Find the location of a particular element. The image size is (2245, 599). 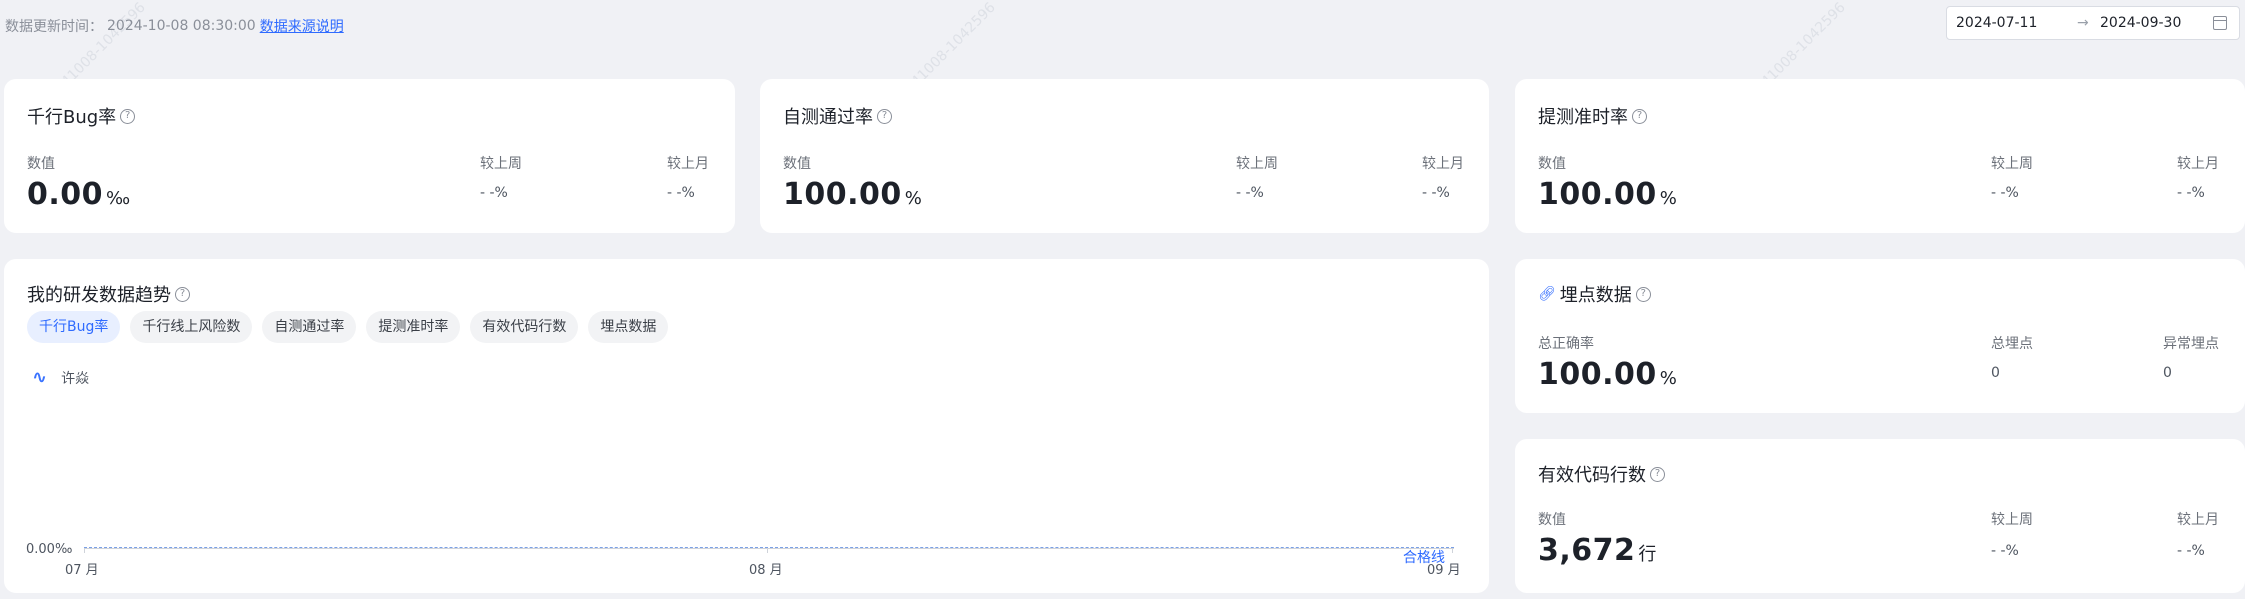

tracking-card: 🔗︎ 埋点数据 ? 总正确率 100.00% 总埋点 0 异常埋点 0 is located at coordinates (1880, 336).